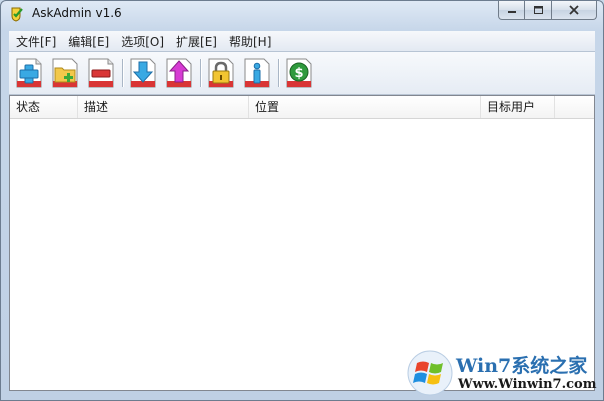 The image size is (604, 401). I want to click on add-folder-icon, so click(65, 73).